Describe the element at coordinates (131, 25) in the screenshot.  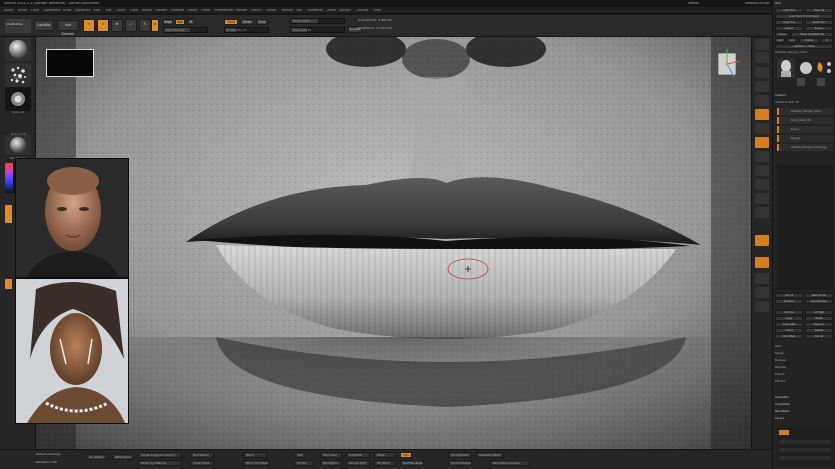
I see `scale-button: ⤢` at that location.